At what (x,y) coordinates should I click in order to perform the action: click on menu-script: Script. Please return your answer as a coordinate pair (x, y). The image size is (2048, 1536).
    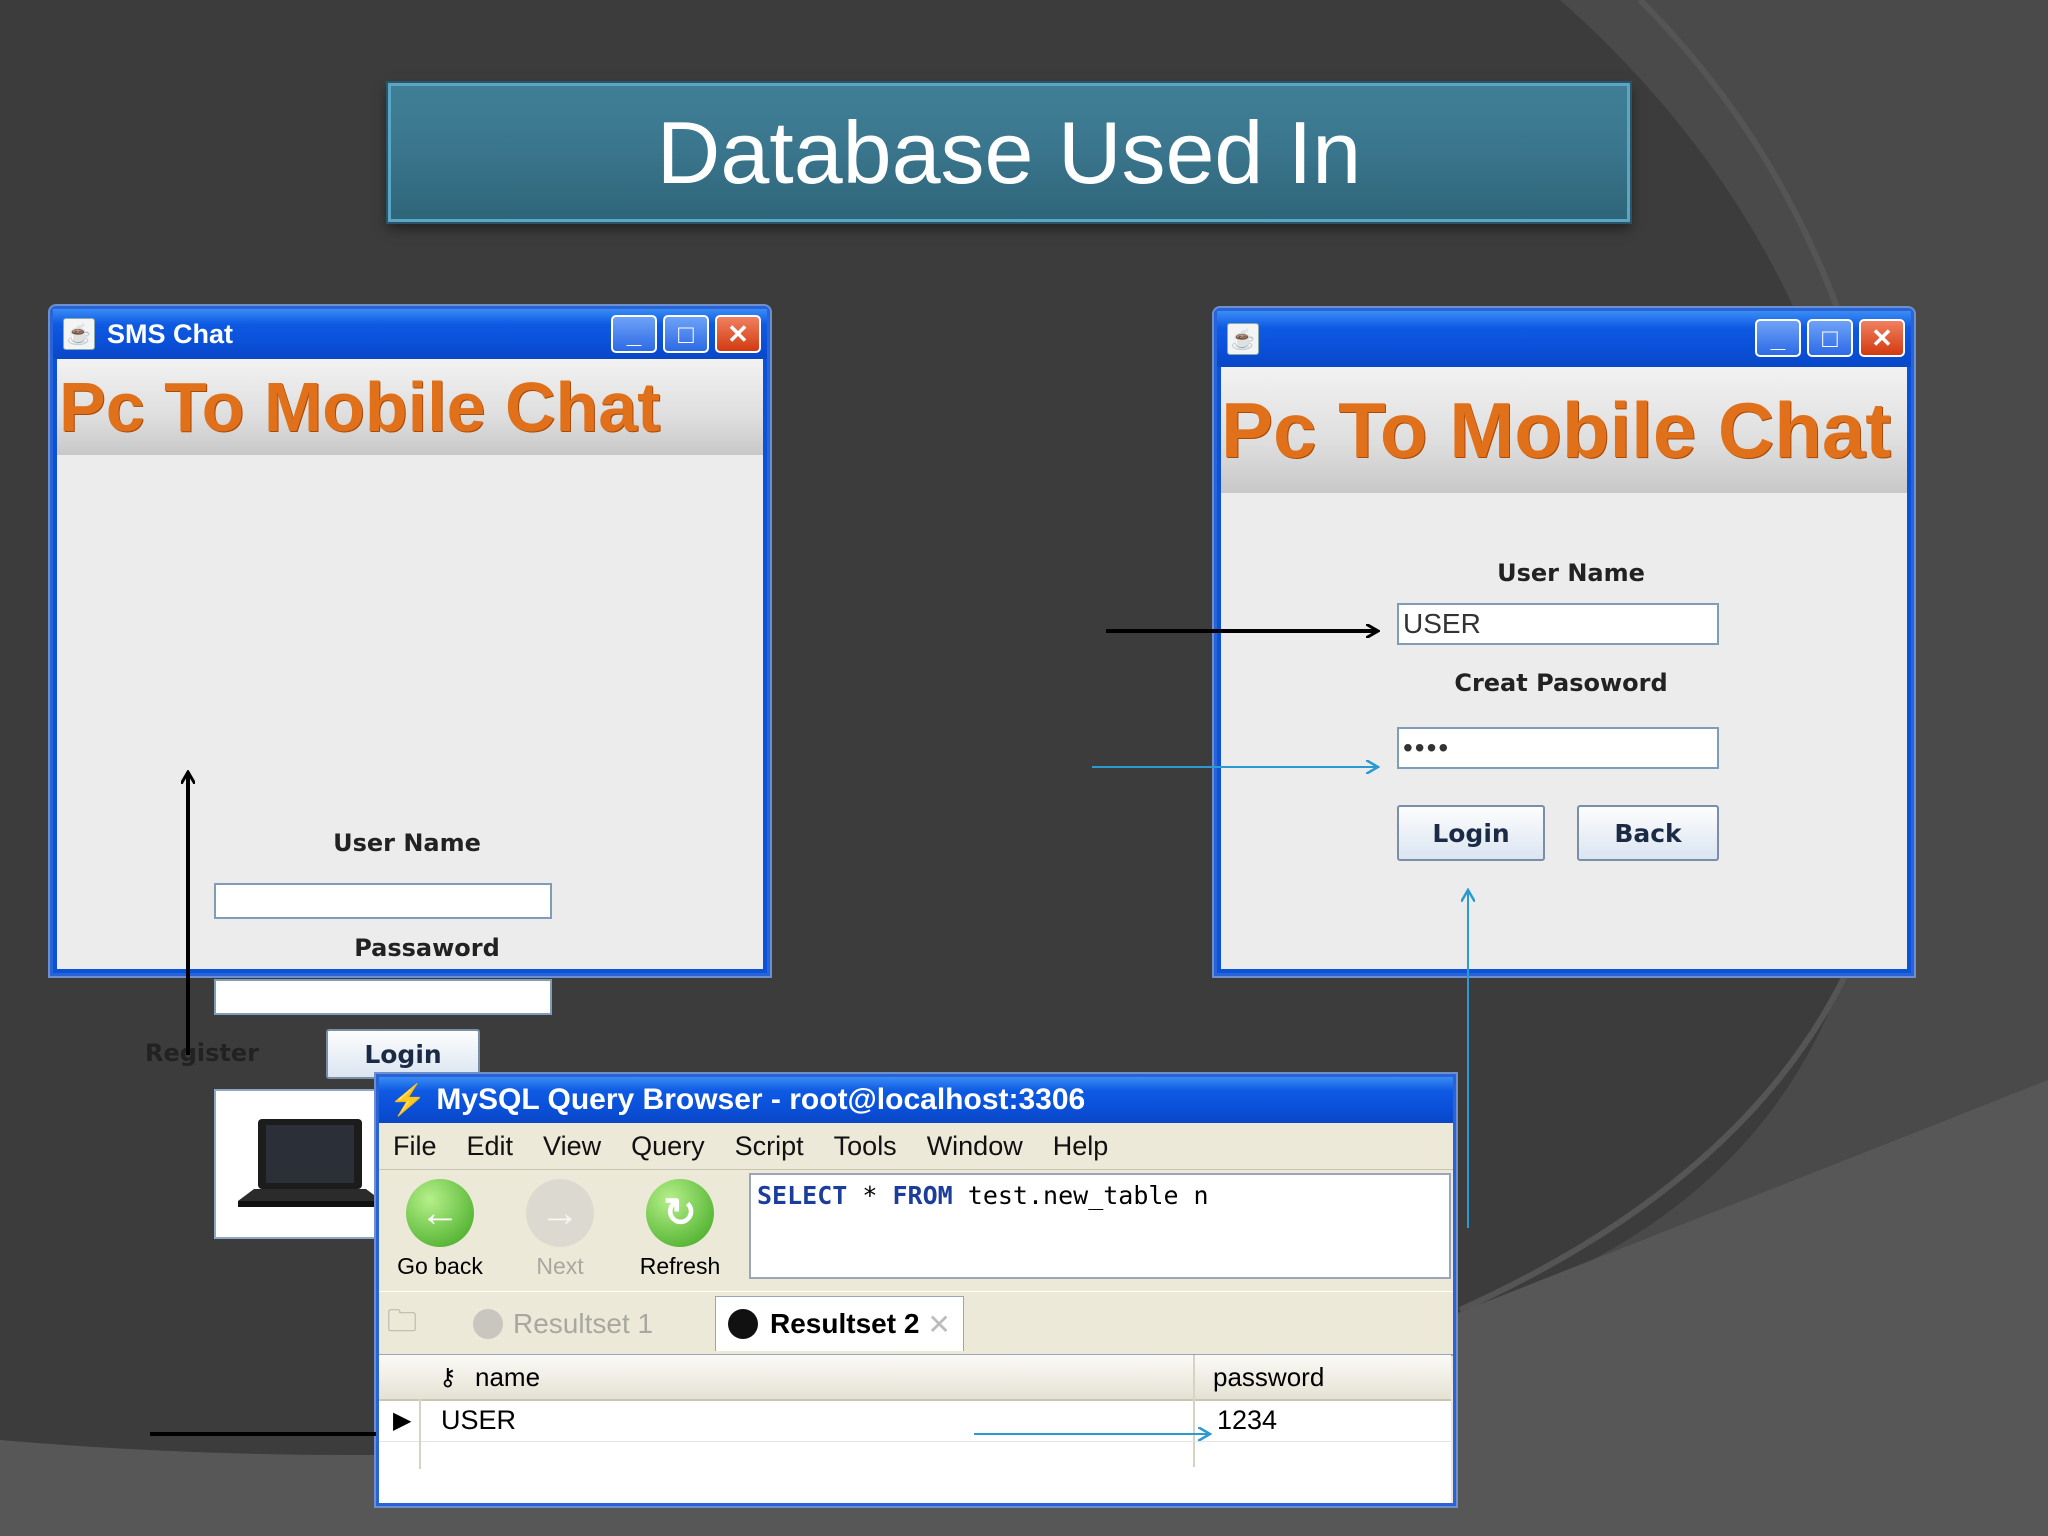
    Looking at the image, I should click on (769, 1146).